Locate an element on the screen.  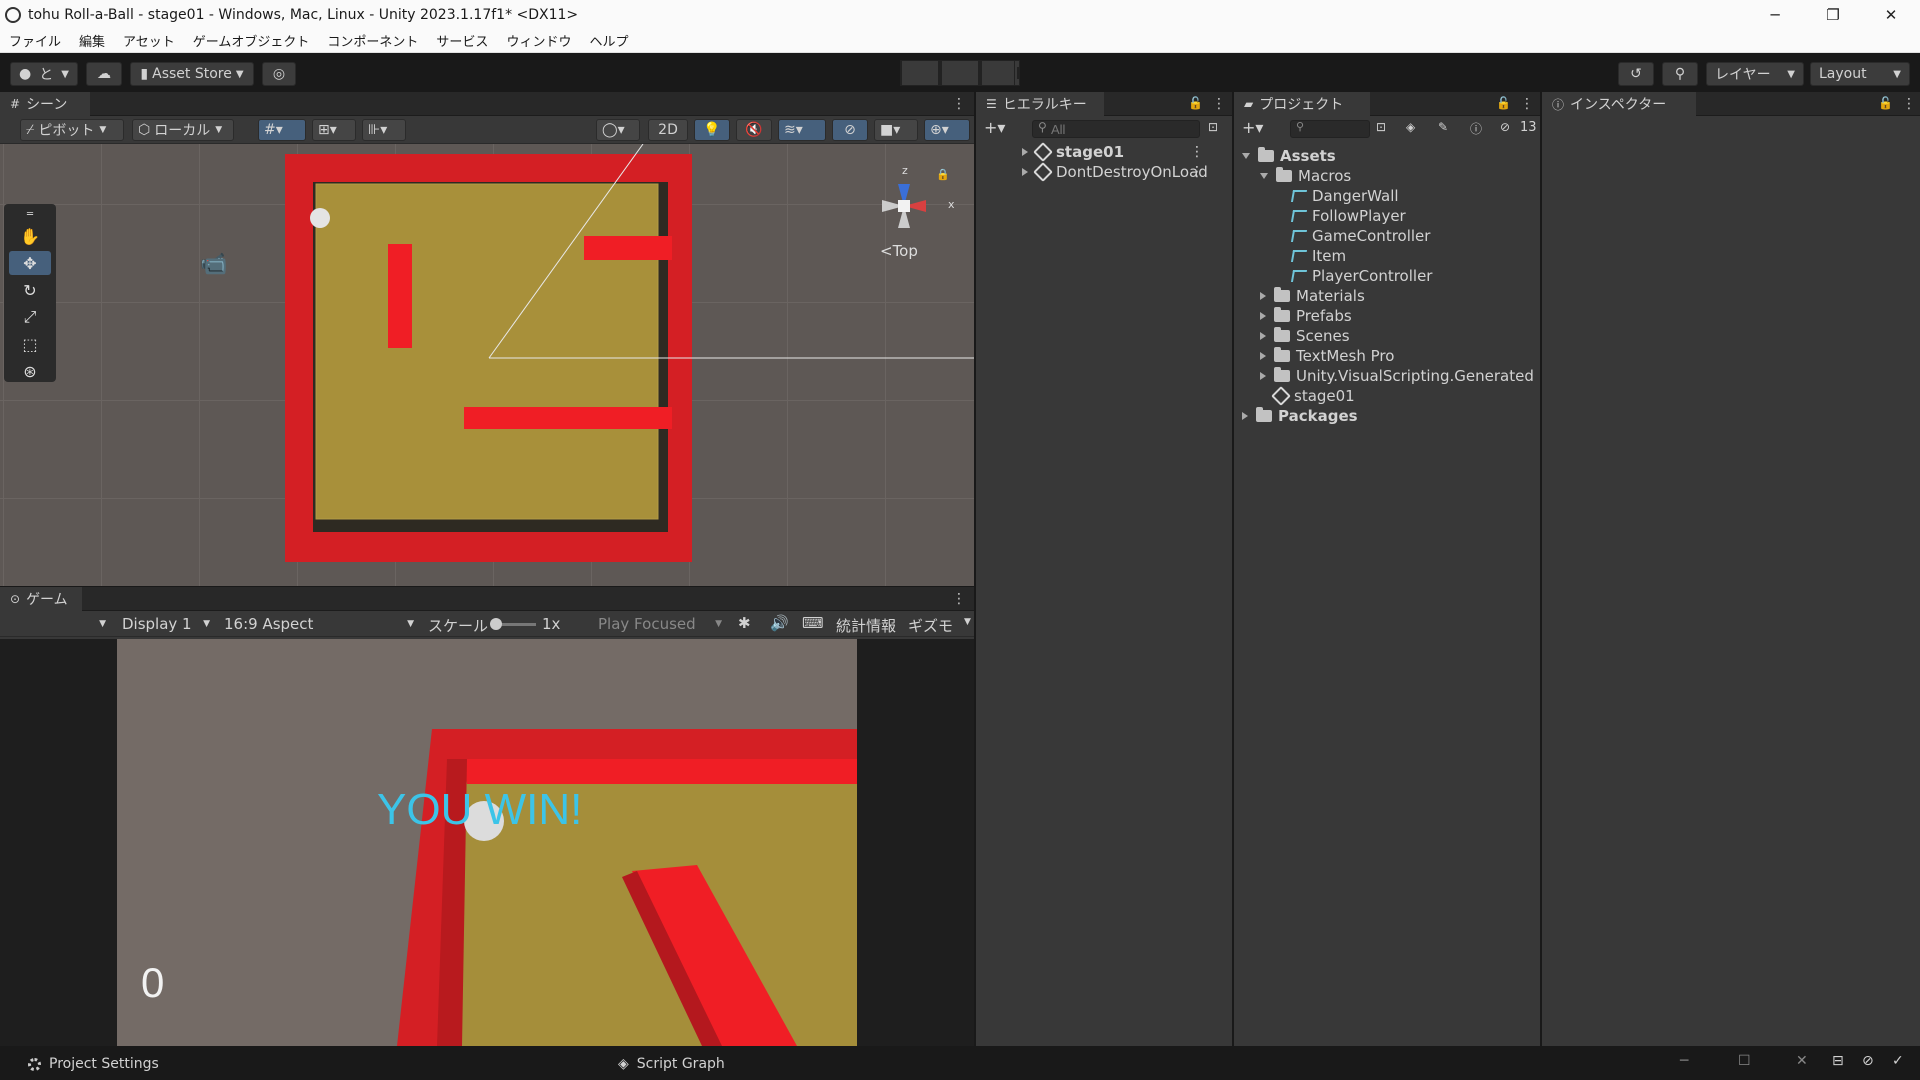
tab-inspector: ⓘ インスペクター is located at coordinates (1619, 104).